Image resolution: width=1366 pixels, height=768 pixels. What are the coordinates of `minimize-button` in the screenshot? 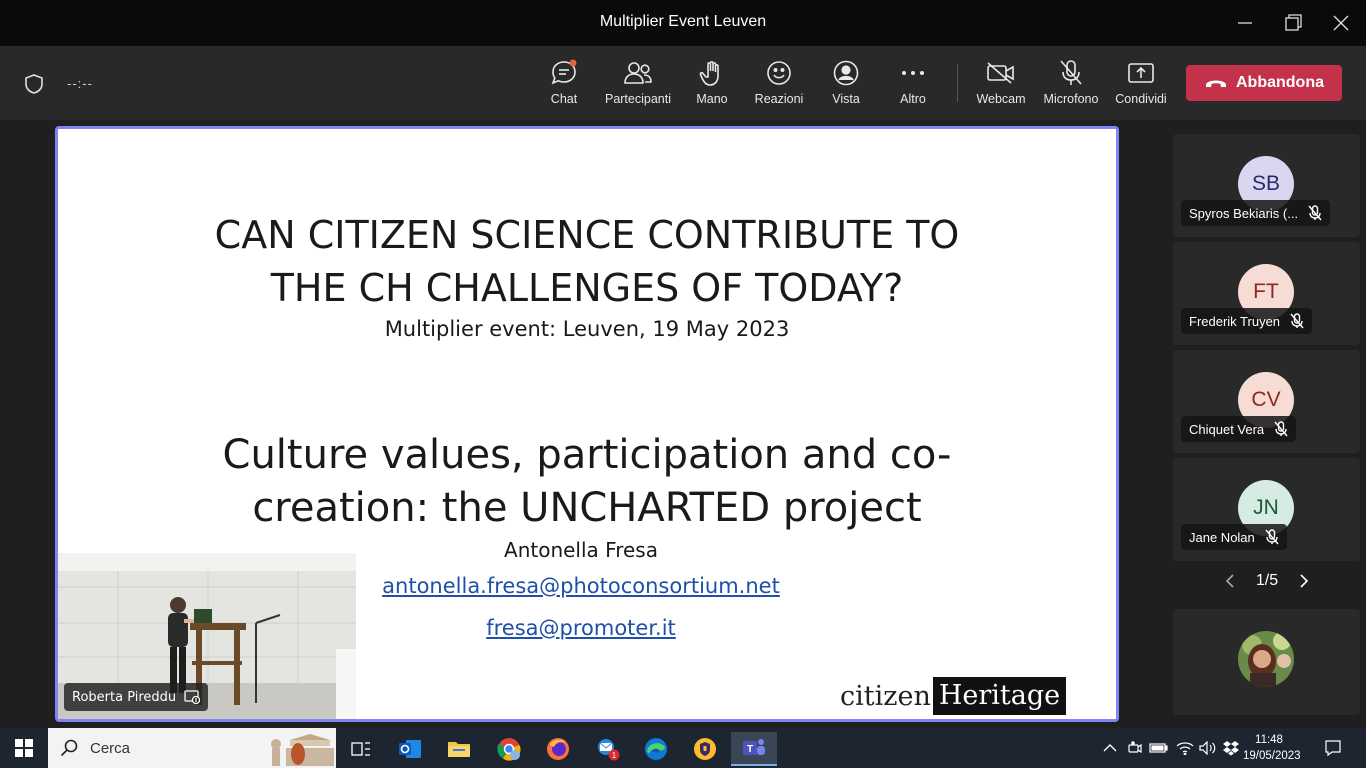 It's located at (1245, 23).